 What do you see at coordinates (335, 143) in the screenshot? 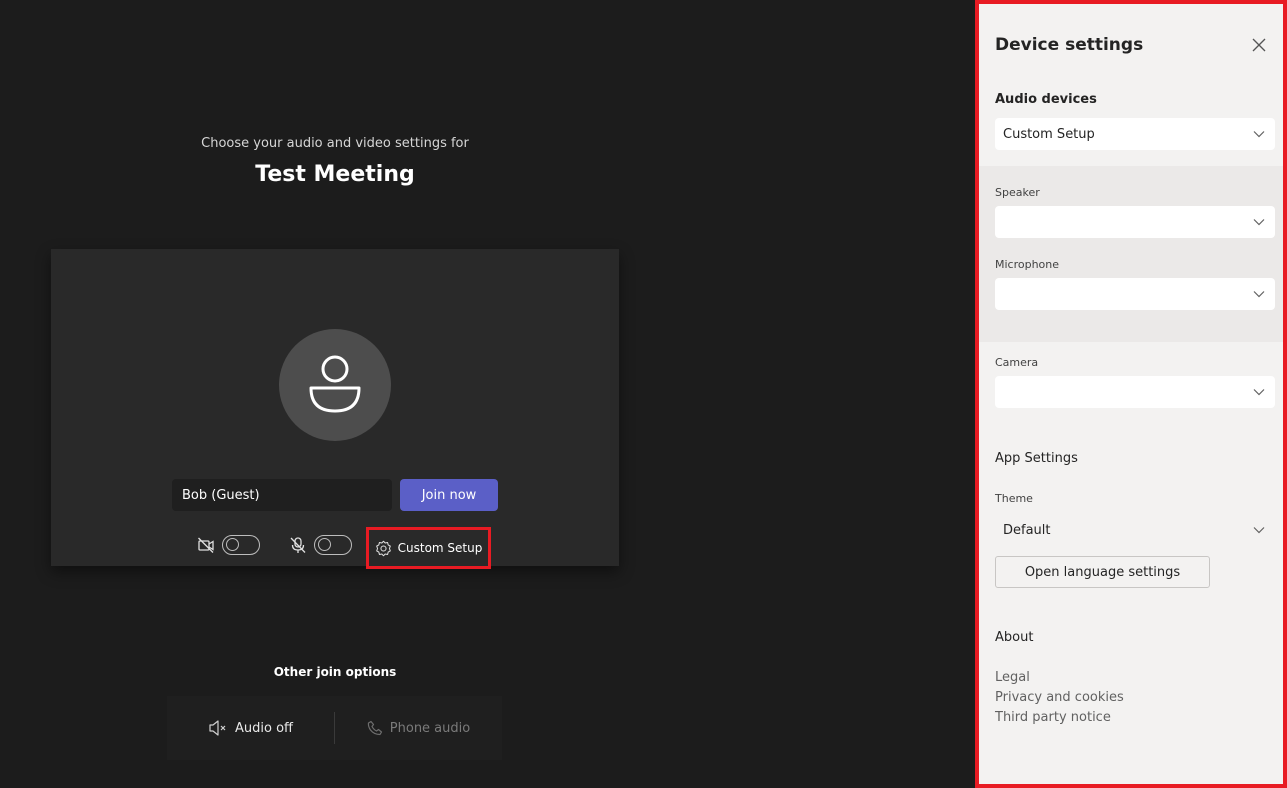
I see `prejoin-subtitle: Choose your audio and video settings for` at bounding box center [335, 143].